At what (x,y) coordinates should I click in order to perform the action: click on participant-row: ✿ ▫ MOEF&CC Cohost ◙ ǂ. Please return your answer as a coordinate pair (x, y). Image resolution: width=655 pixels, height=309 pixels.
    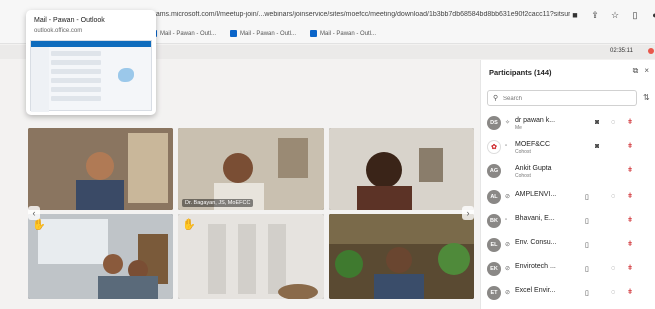
    Looking at the image, I should click on (567, 148).